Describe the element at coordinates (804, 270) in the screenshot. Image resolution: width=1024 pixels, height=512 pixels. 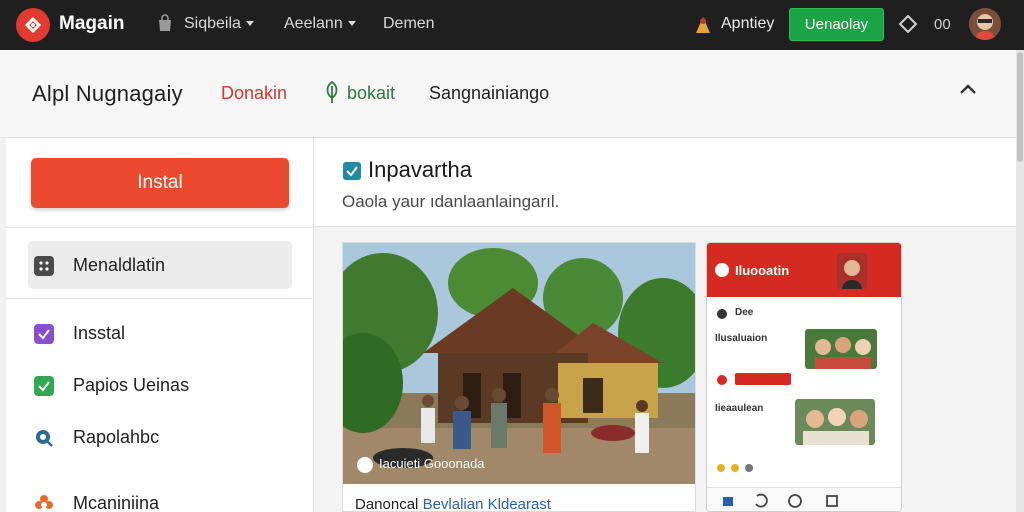
I see `phone-header: Iluooatin` at that location.